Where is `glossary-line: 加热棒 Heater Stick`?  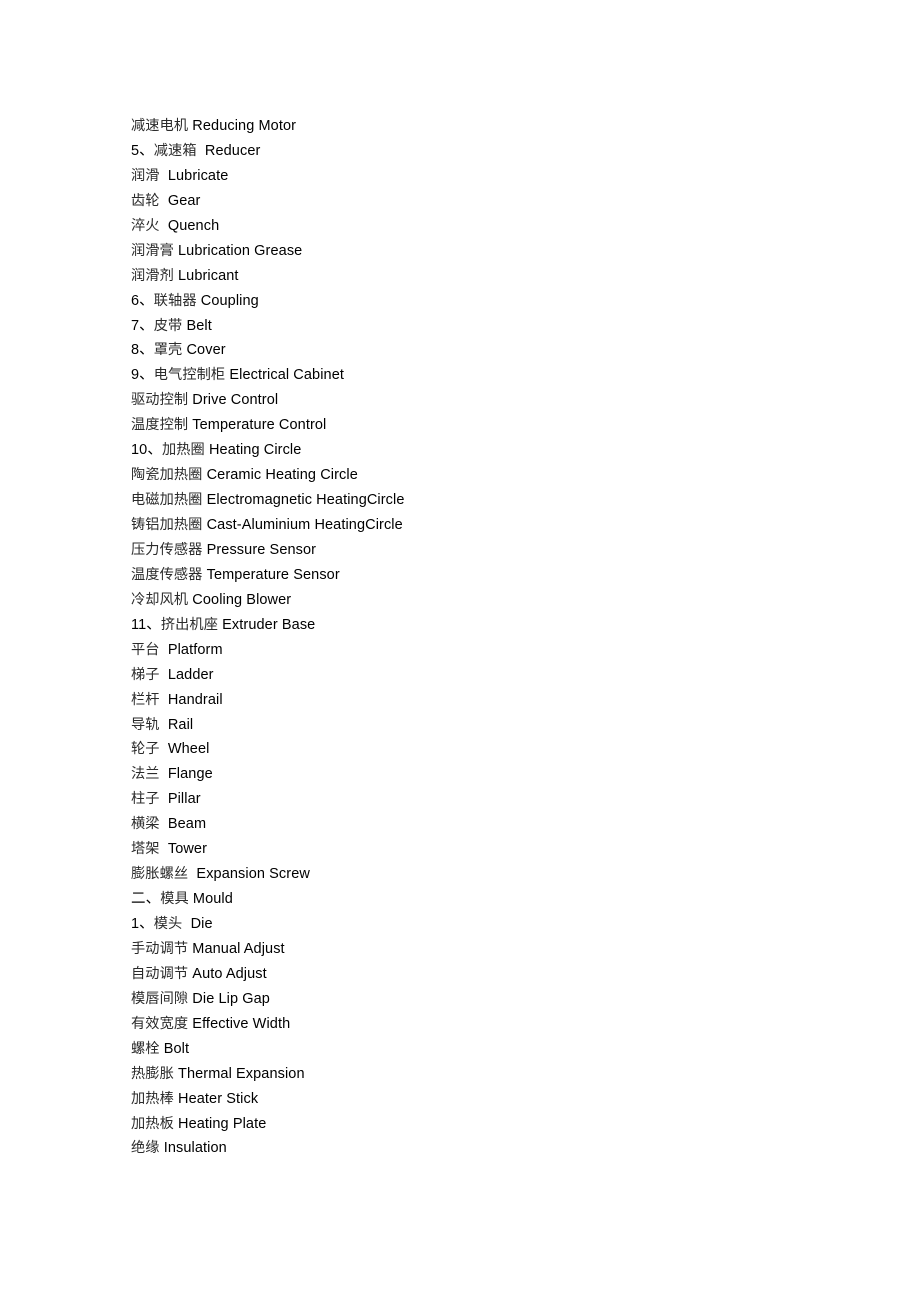 glossary-line: 加热棒 Heater Stick is located at coordinates (481, 1099).